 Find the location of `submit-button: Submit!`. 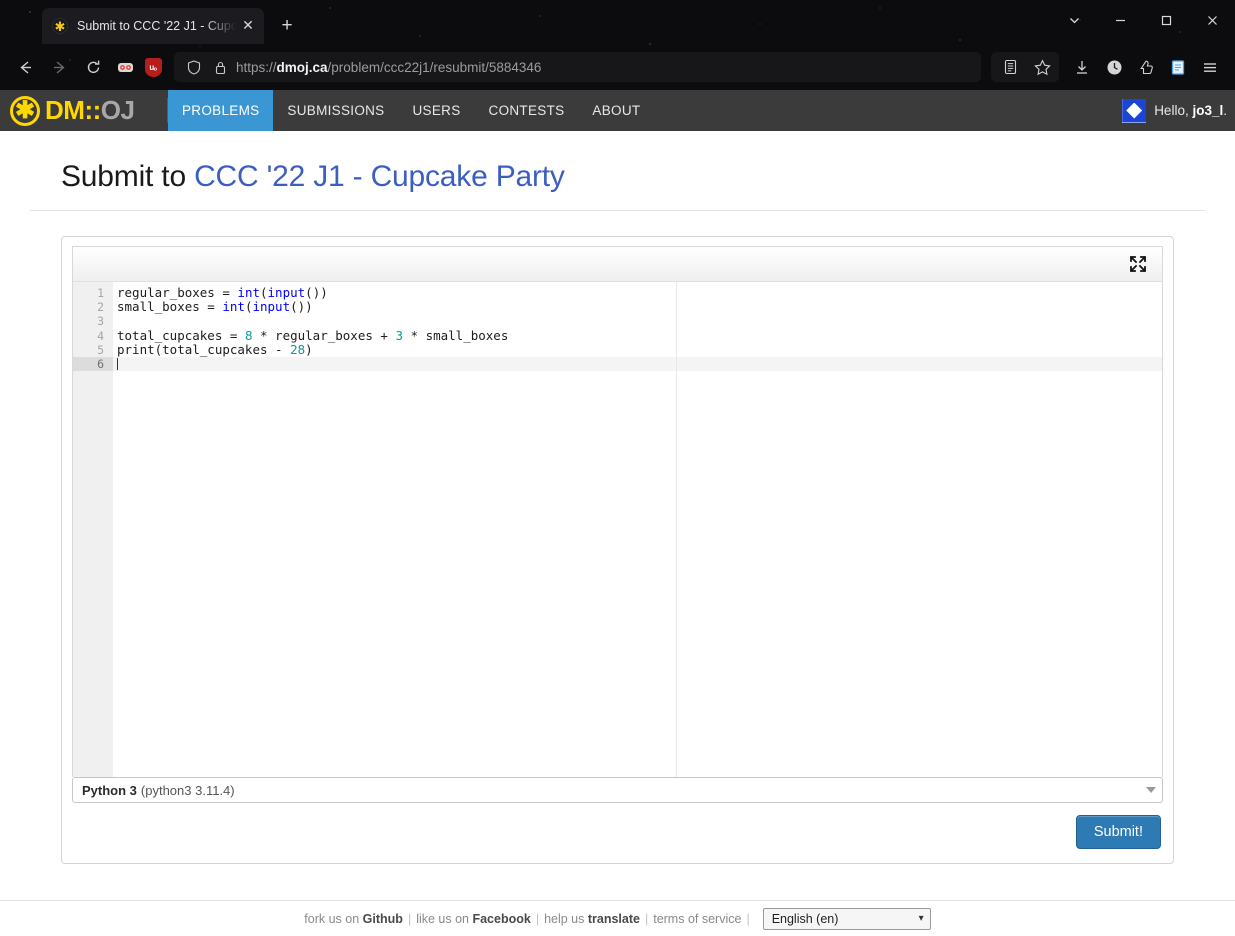

submit-button: Submit! is located at coordinates (1118, 832).